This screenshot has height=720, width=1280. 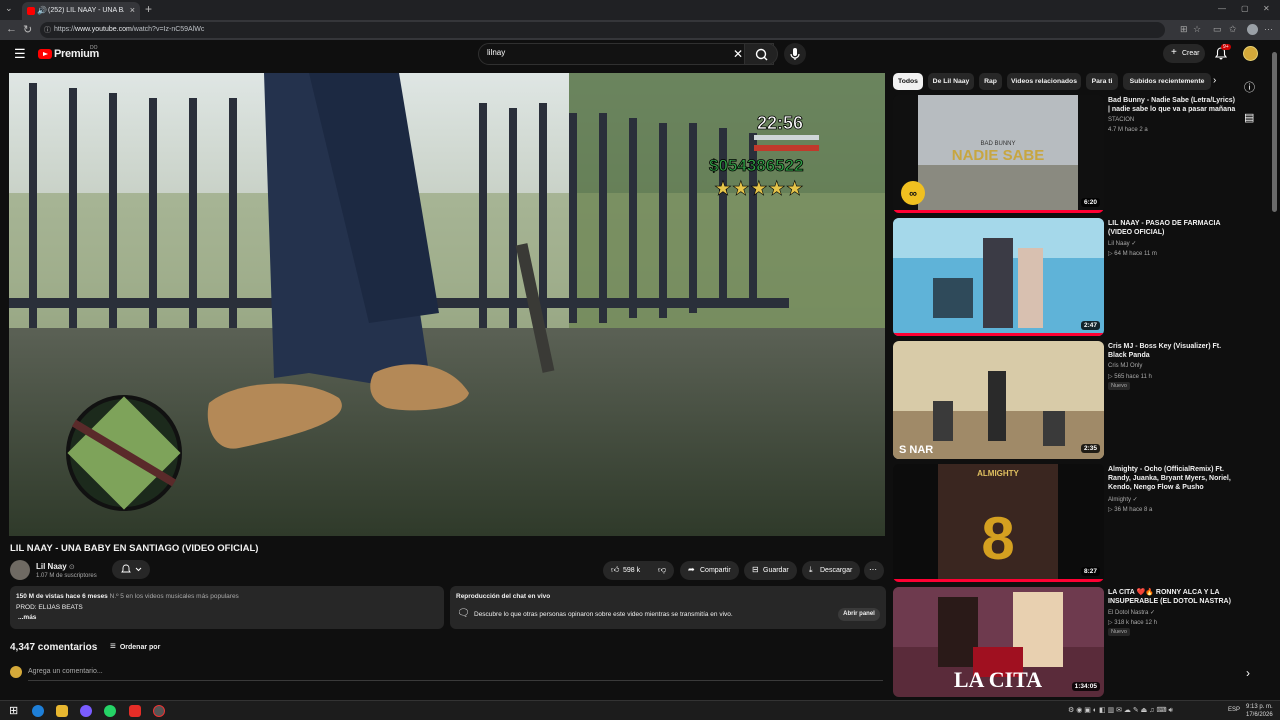 I want to click on back-icon: ←, so click(x=11, y=29).